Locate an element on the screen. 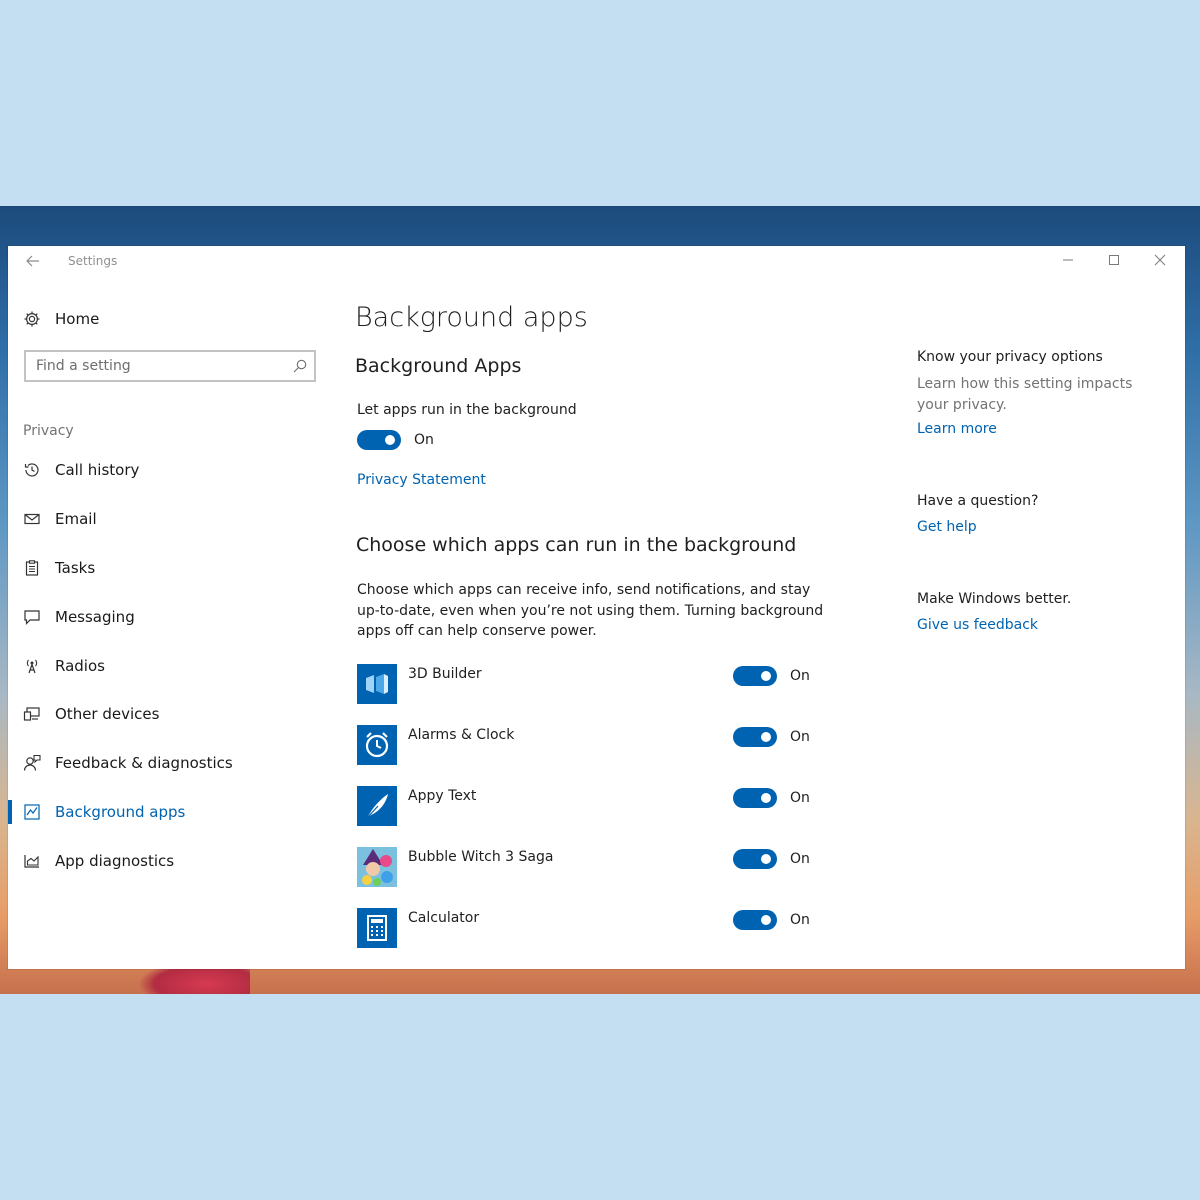  3d-builder-icon is located at coordinates (377, 684).